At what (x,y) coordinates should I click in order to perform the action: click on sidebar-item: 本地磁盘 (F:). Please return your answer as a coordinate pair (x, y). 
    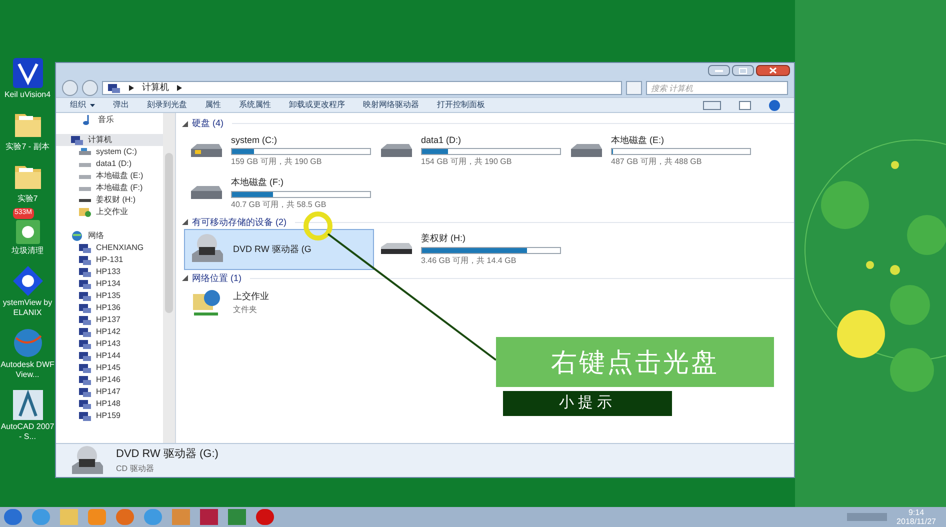
    Looking at the image, I should click on (109, 188).